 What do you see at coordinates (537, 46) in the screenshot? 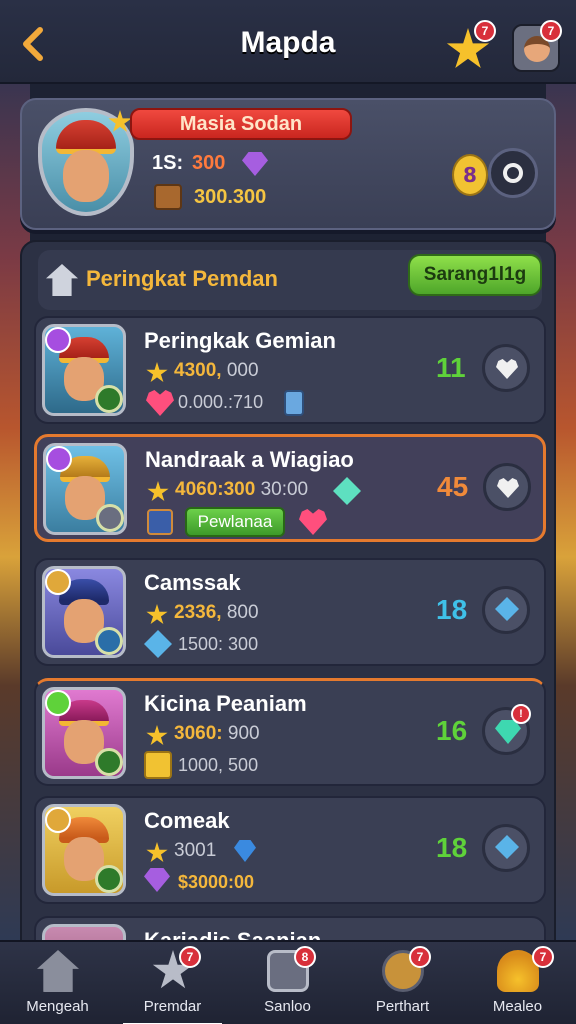
I see `profile-button: 7` at bounding box center [537, 46].